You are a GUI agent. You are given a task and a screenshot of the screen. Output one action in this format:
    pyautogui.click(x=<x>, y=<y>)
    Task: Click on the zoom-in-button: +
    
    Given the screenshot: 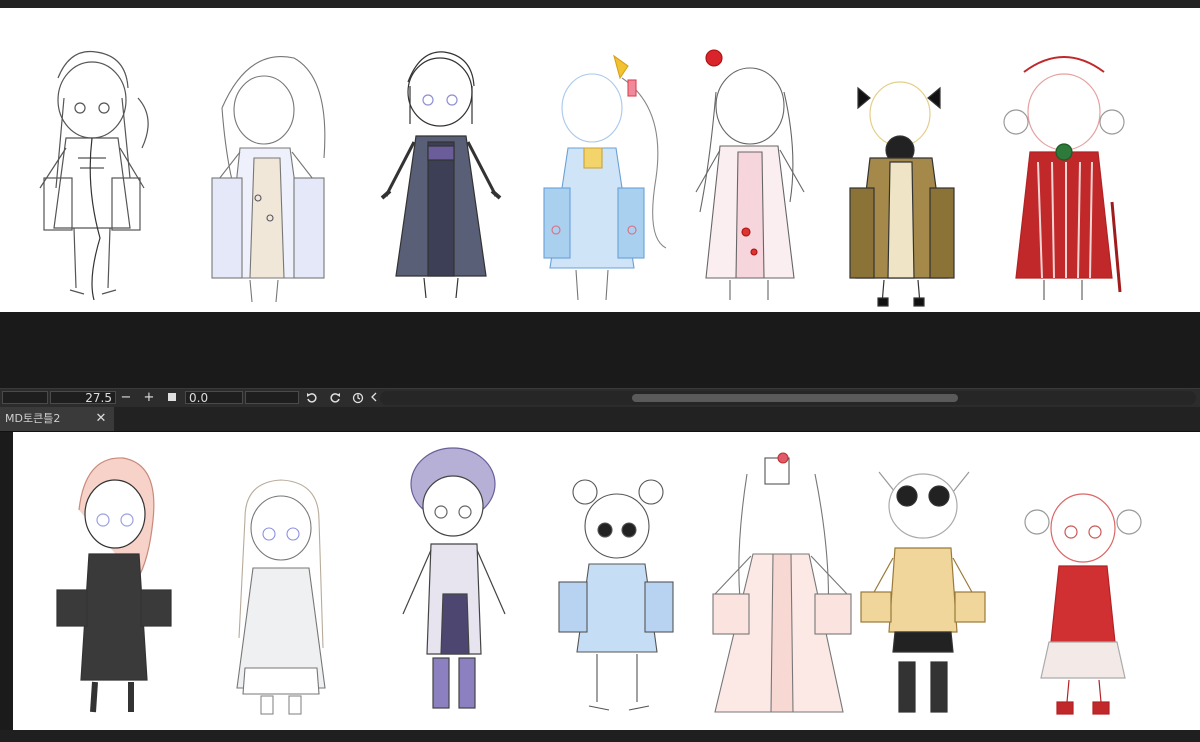 What is the action you would take?
    pyautogui.click(x=149, y=398)
    